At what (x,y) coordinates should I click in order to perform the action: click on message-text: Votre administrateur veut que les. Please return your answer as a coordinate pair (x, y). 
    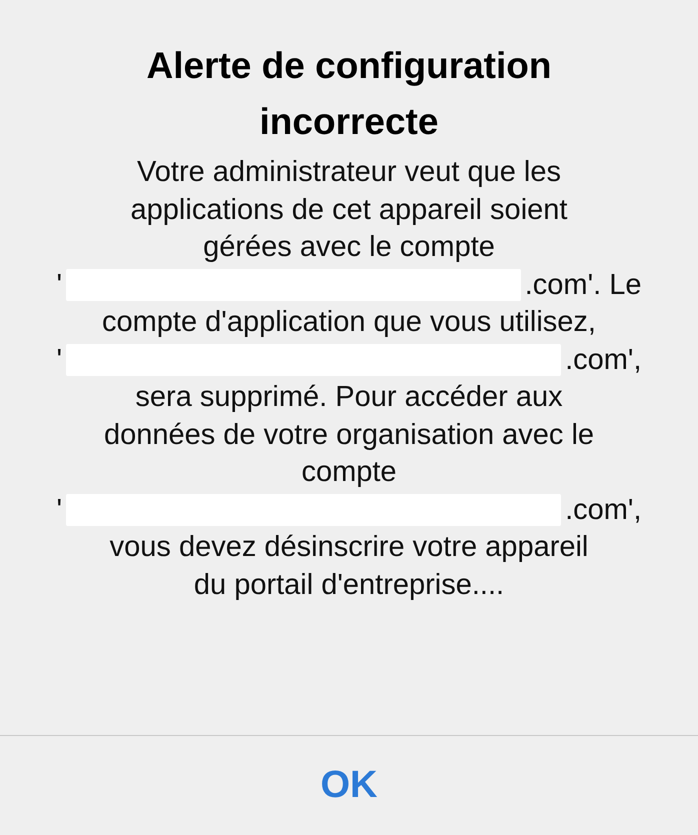
    Looking at the image, I should click on (349, 172).